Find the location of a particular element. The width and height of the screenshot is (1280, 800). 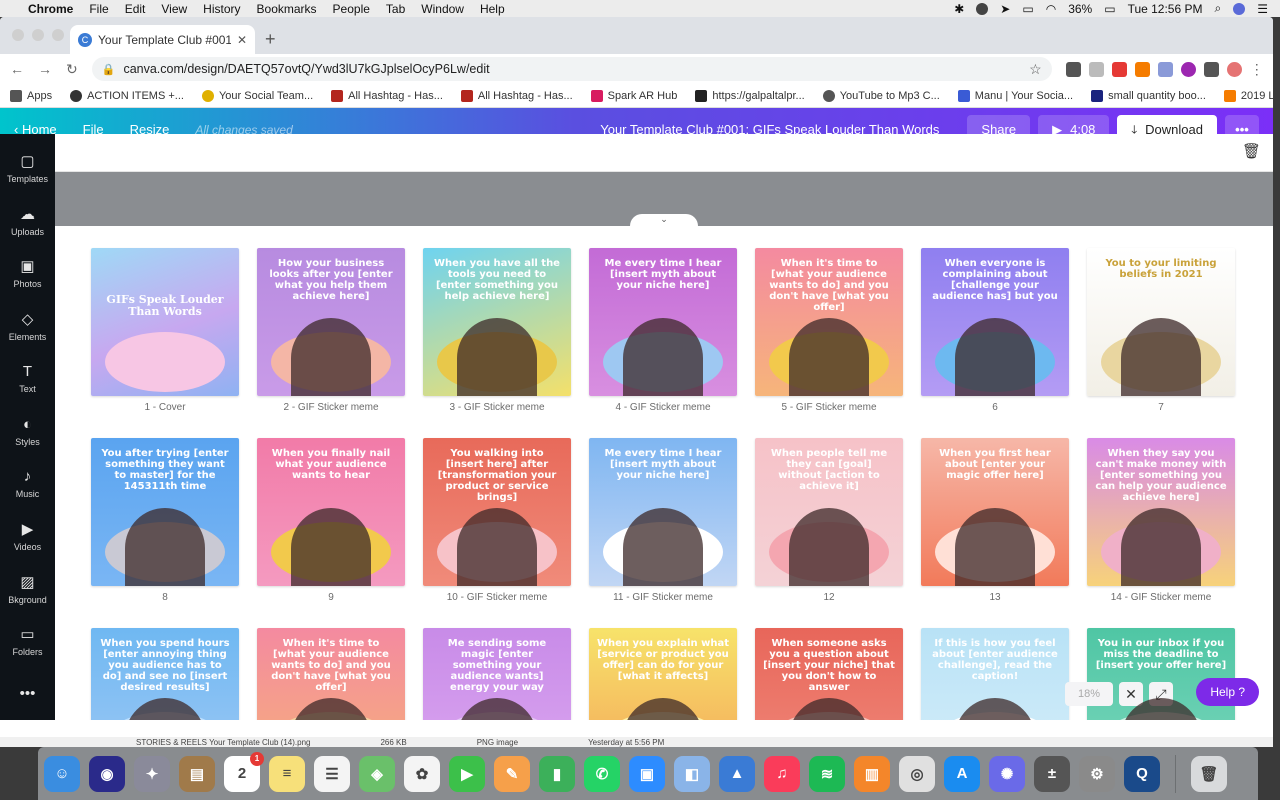

close-window-button is located at coordinates (18, 35).